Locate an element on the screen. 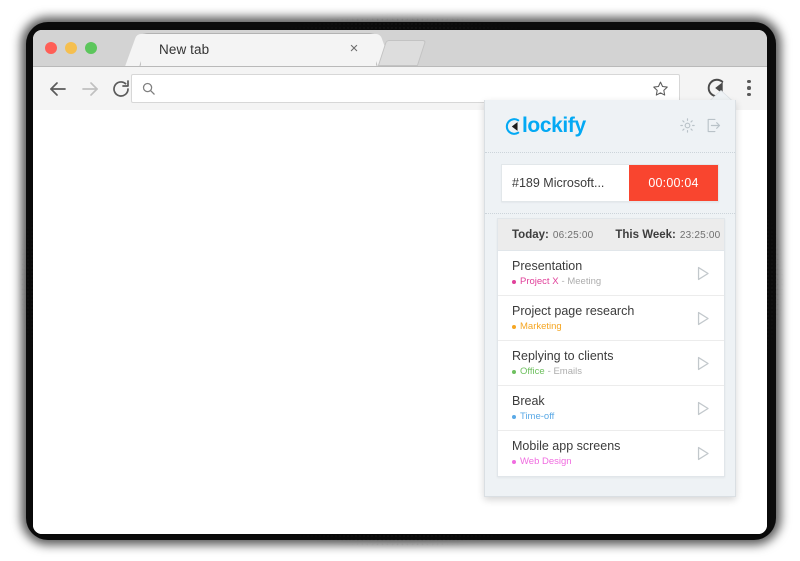 The image size is (800, 561). minimize-window-button is located at coordinates (71, 48).